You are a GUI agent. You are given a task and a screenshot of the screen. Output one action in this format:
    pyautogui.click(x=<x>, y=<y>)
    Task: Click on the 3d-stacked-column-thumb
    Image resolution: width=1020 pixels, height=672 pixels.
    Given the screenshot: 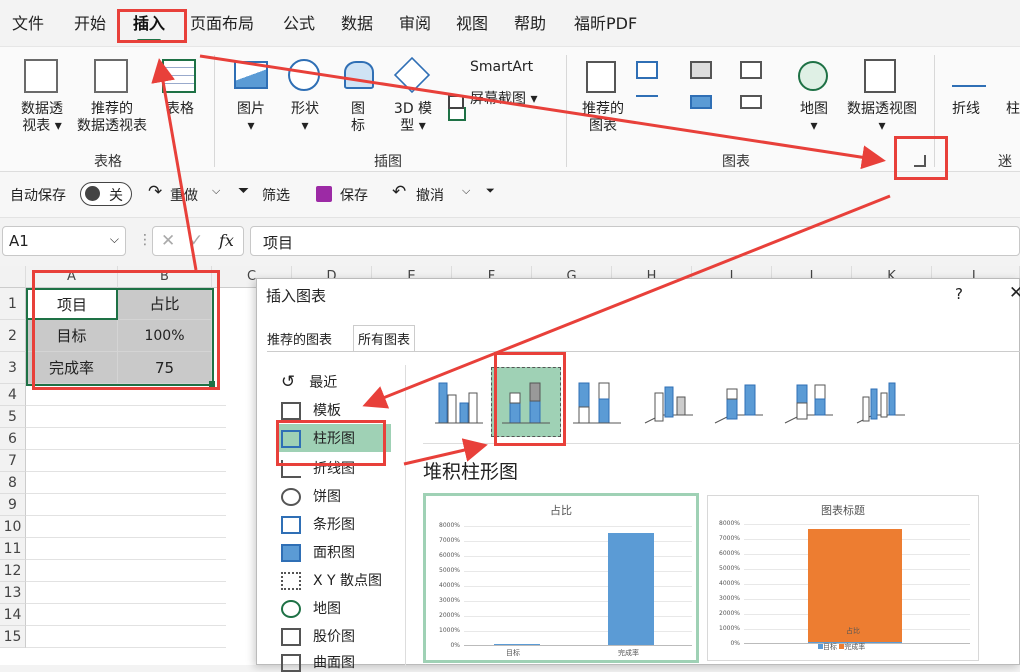 What is the action you would take?
    pyautogui.click(x=739, y=401)
    